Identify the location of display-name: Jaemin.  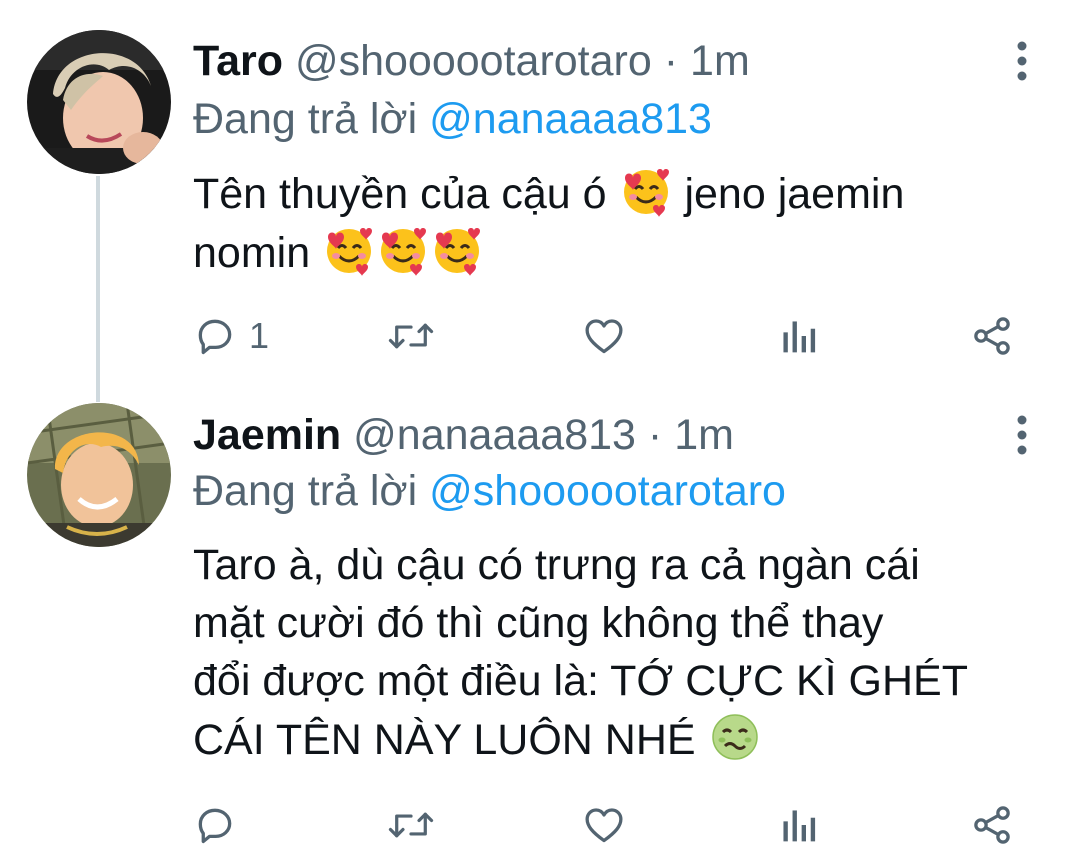
(267, 435).